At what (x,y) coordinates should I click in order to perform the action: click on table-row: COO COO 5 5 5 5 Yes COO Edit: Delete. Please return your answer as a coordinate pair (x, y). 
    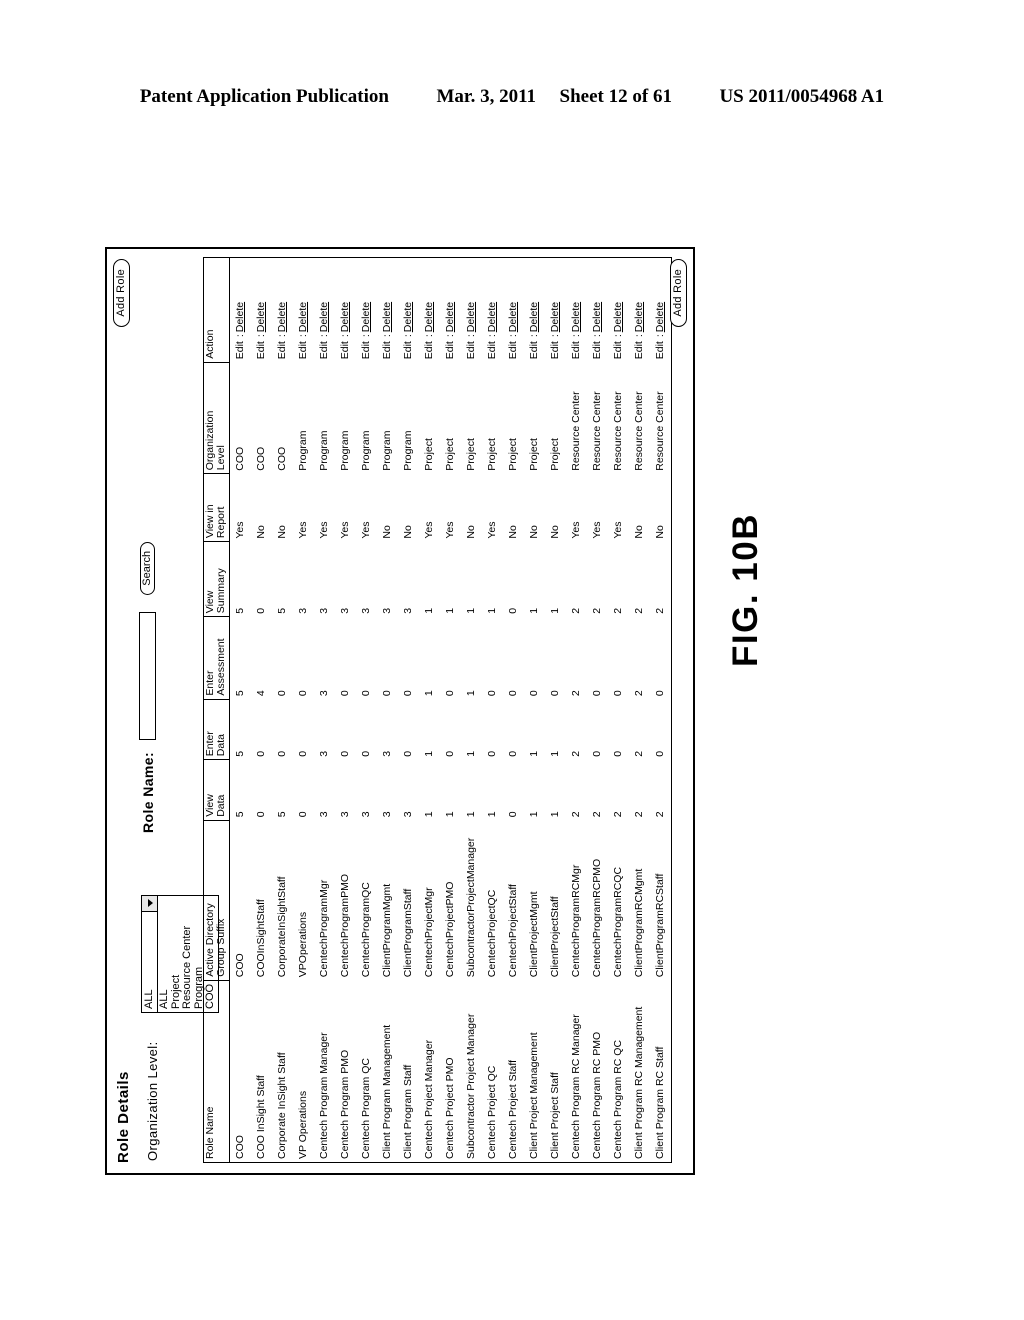
    Looking at the image, I should click on (241, 710).